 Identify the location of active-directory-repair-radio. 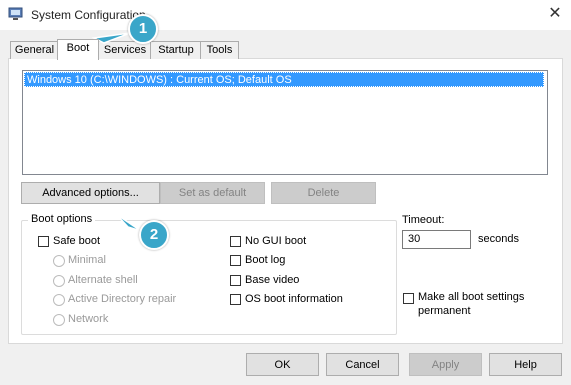
(59, 300).